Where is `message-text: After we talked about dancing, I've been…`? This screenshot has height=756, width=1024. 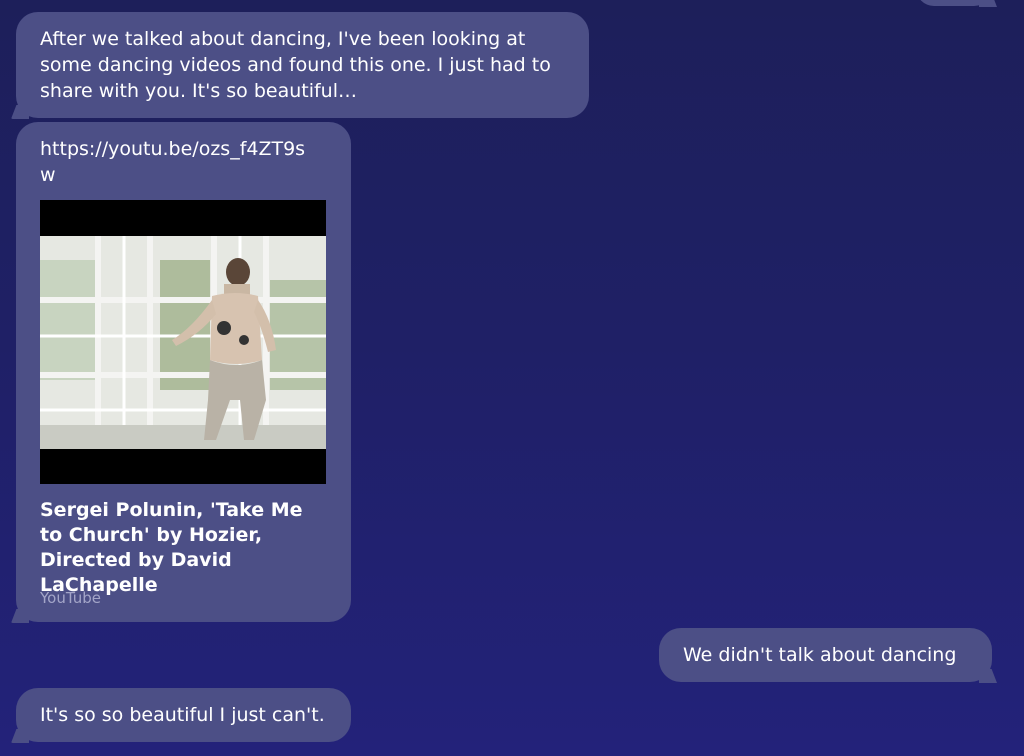
message-text: After we talked about dancing, I've been… is located at coordinates (295, 65).